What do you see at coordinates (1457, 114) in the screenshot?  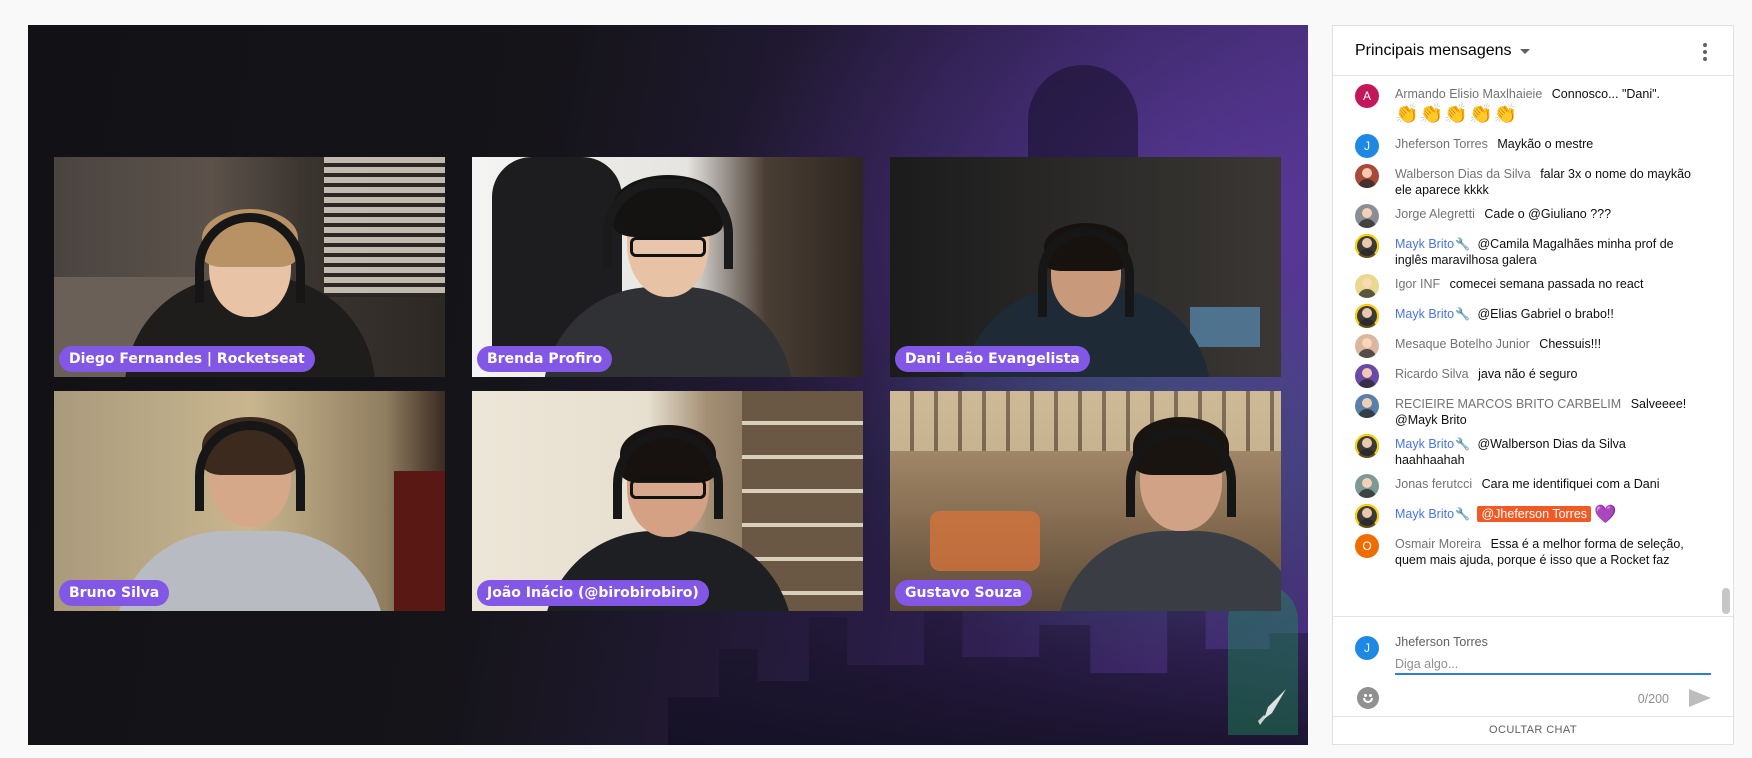 I see `clapping-emojis: 👏👏👏👏👏` at bounding box center [1457, 114].